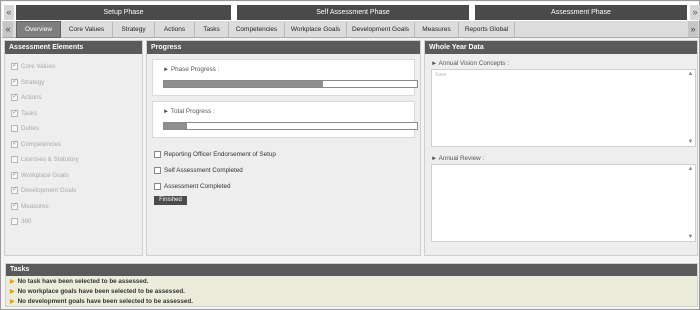  I want to click on assessment-element-item: Measures, so click(76, 207).